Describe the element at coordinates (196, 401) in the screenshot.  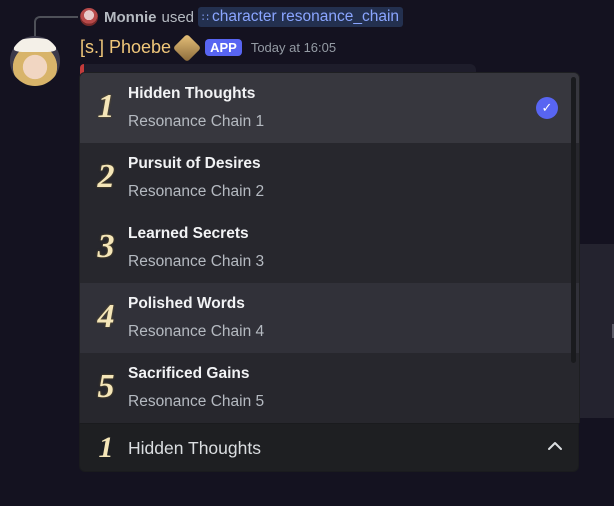
I see `option-description: Resonance Chain 5` at that location.